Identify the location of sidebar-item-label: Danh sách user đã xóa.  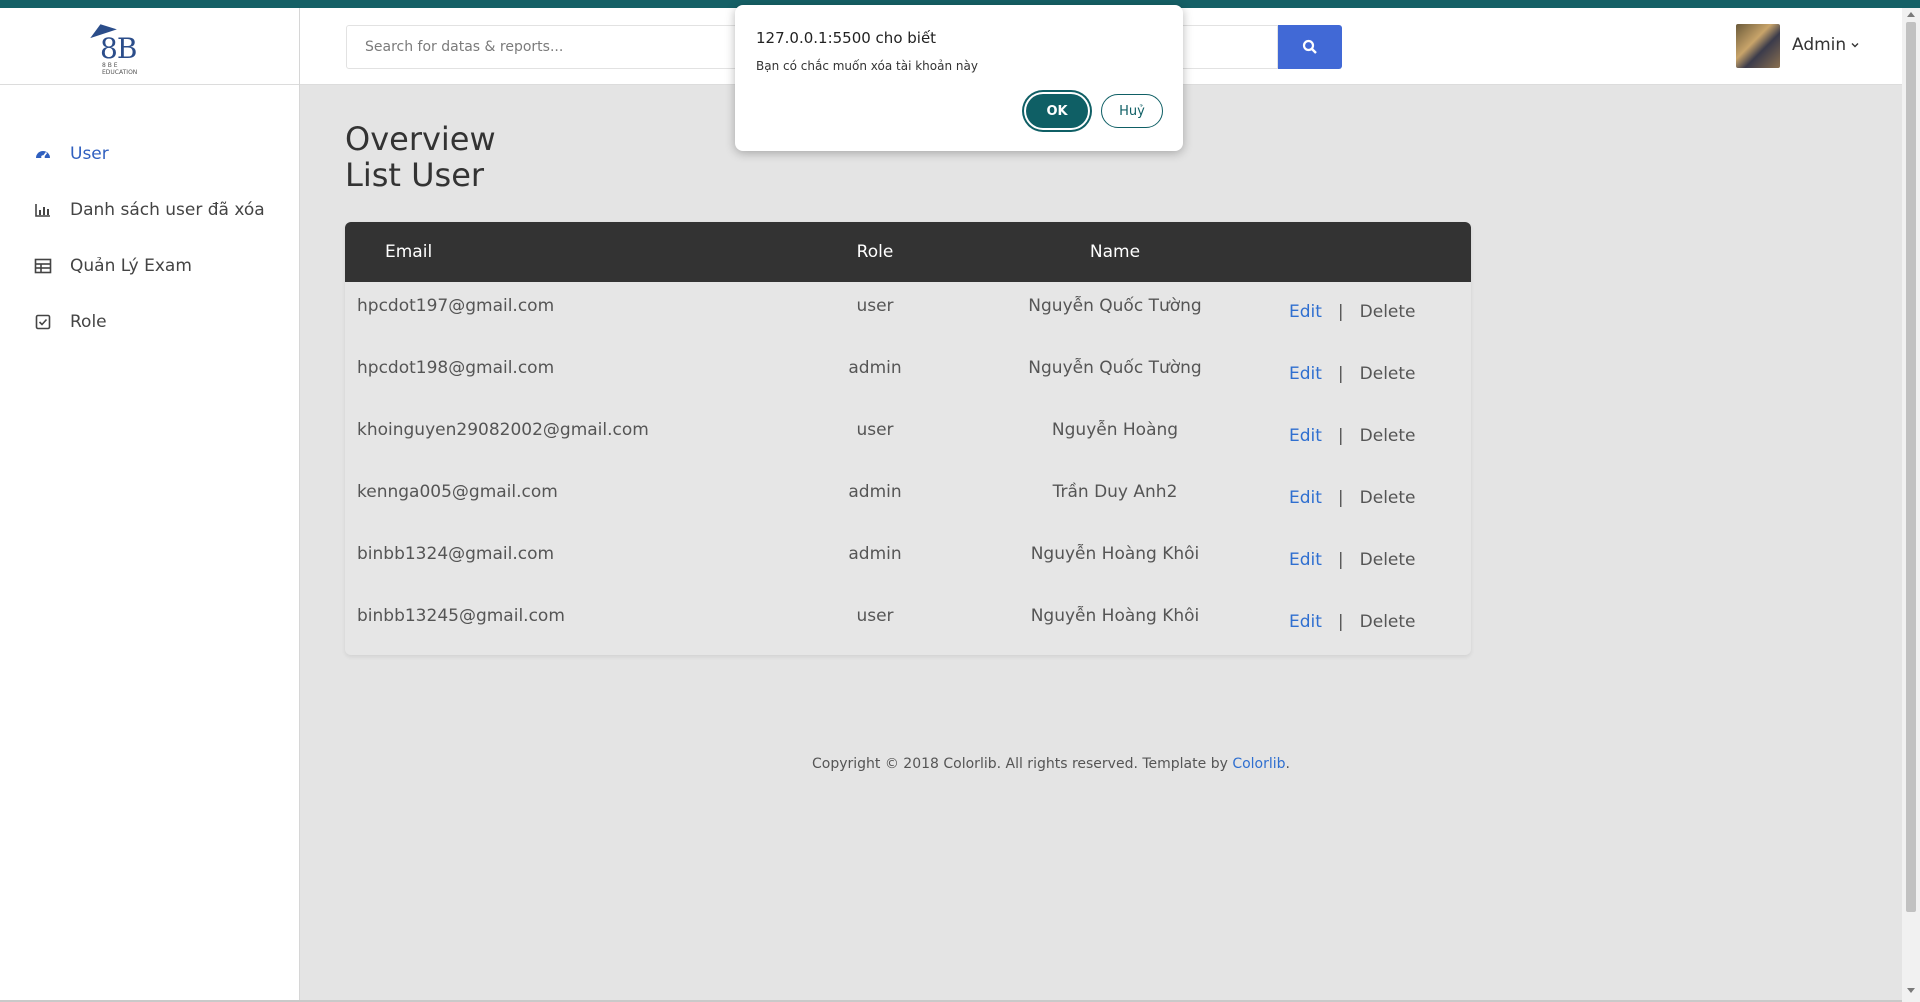
(167, 210).